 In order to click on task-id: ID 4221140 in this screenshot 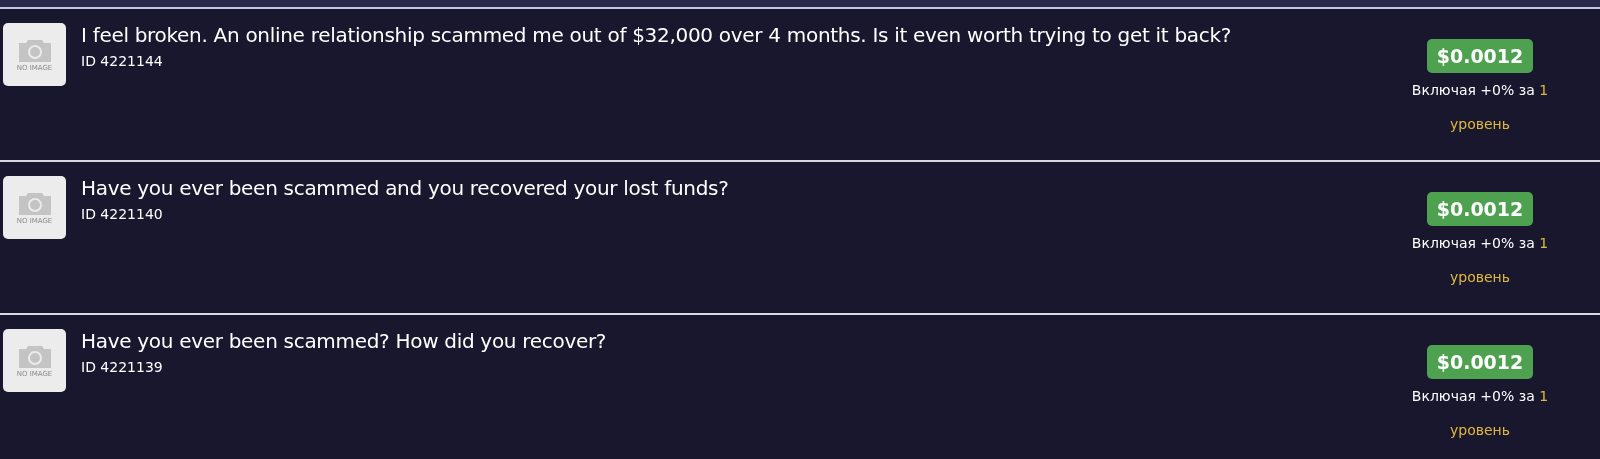, I will do `click(122, 214)`.